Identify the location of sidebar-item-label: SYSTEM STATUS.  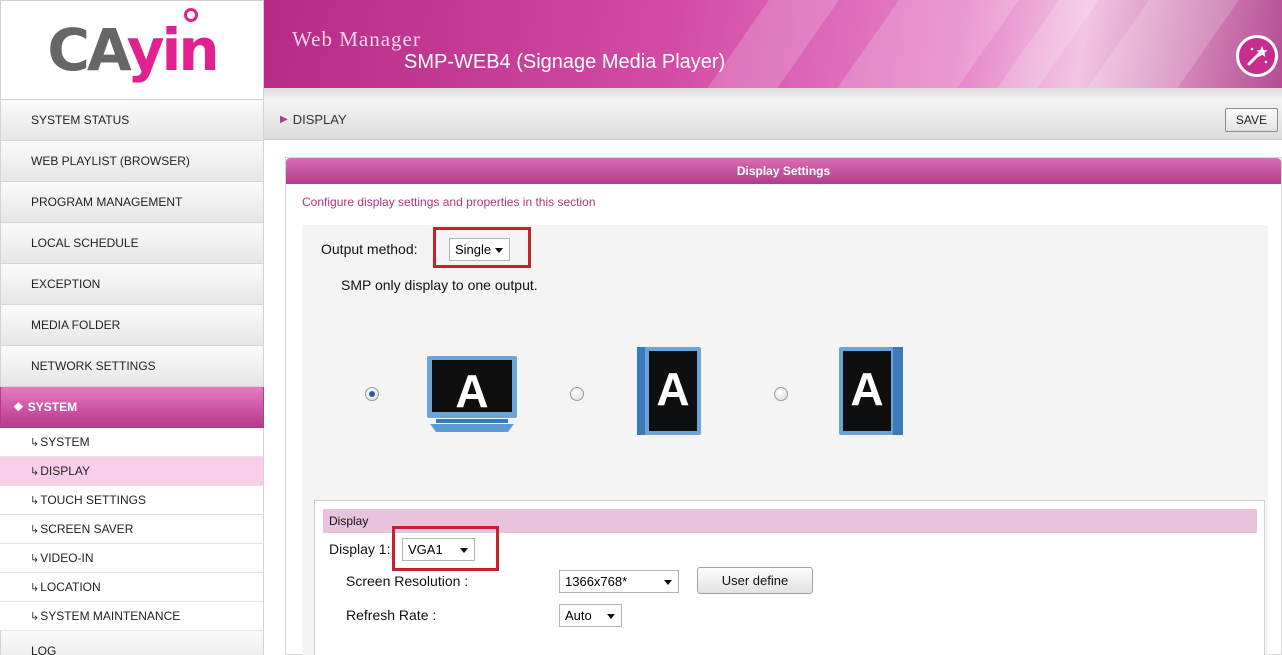
(80, 120).